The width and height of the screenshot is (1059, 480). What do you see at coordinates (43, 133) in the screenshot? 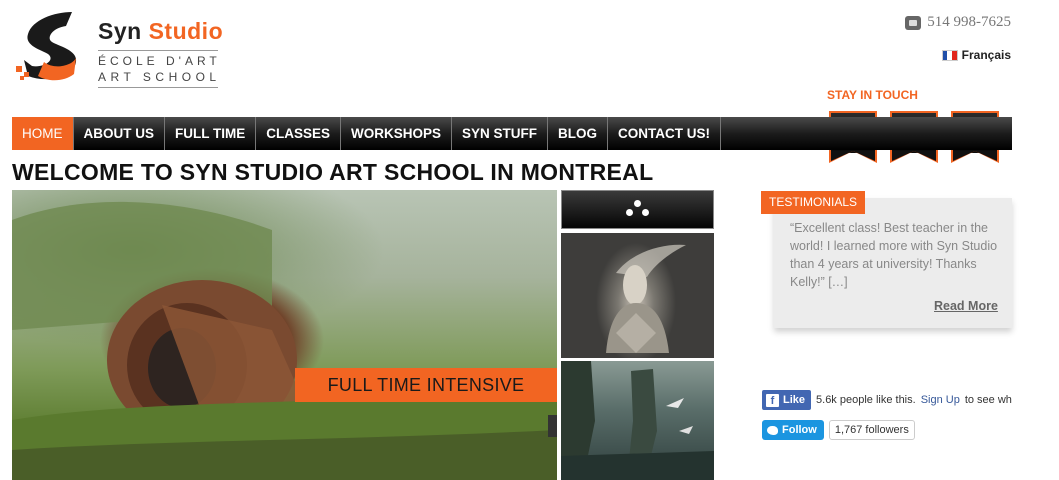
I see `nav-home: HOME` at bounding box center [43, 133].